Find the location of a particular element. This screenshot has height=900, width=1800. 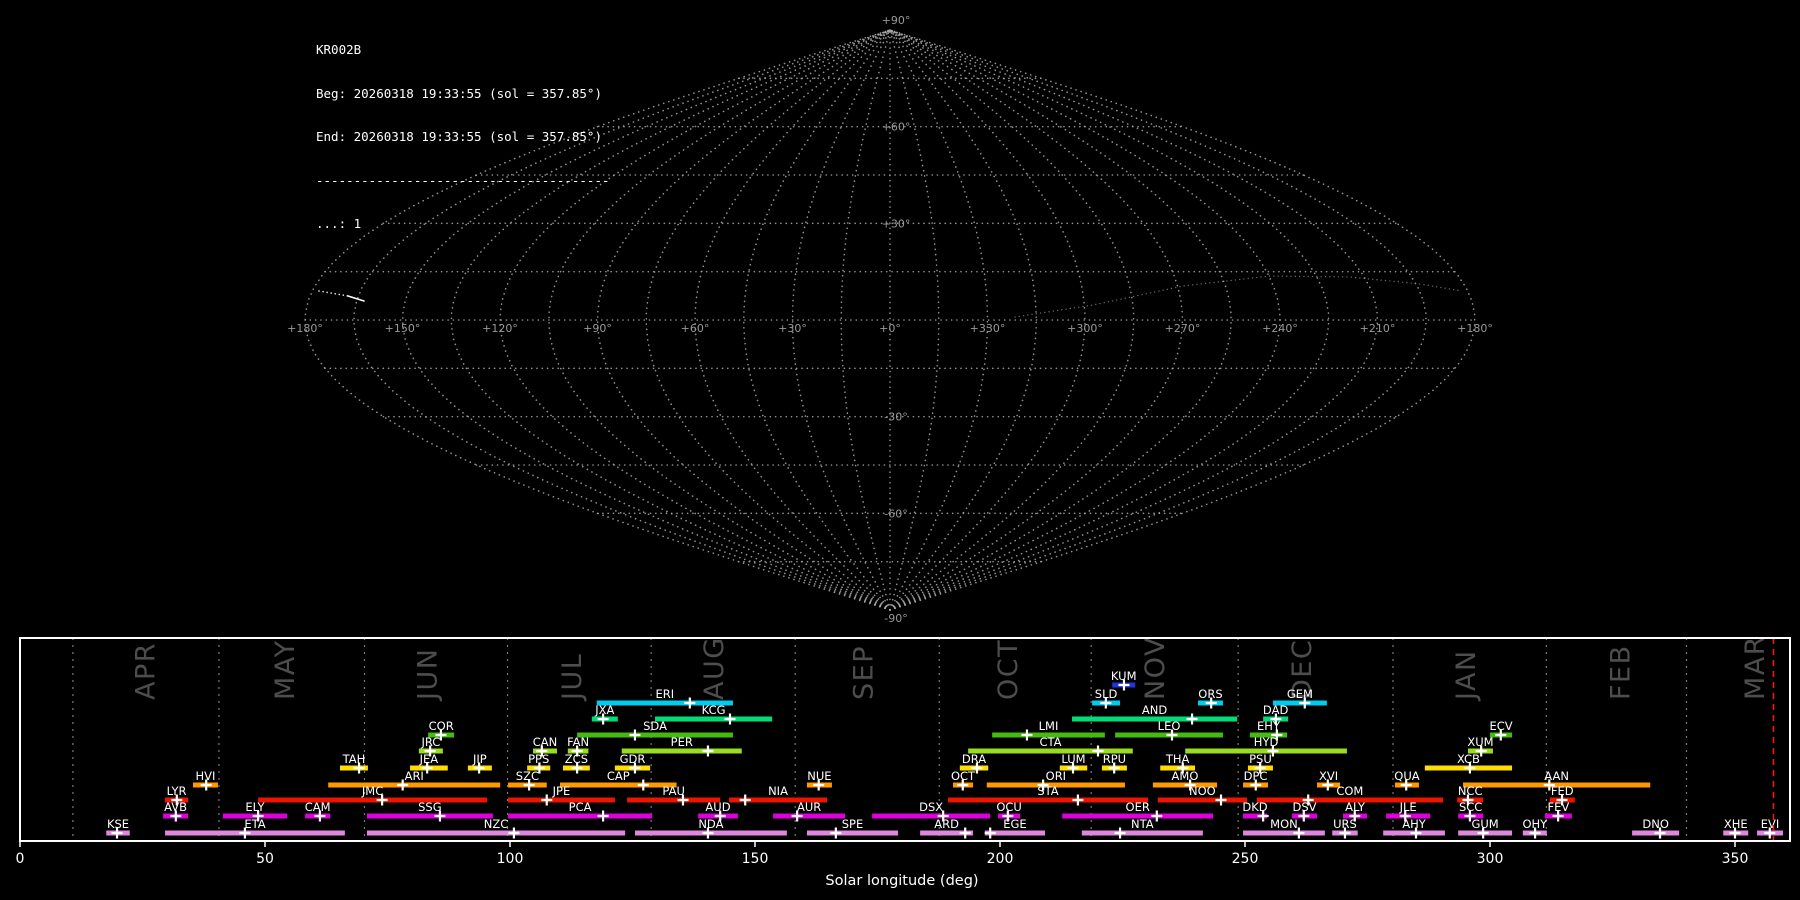

month-label: SEP is located at coordinates (863, 672).